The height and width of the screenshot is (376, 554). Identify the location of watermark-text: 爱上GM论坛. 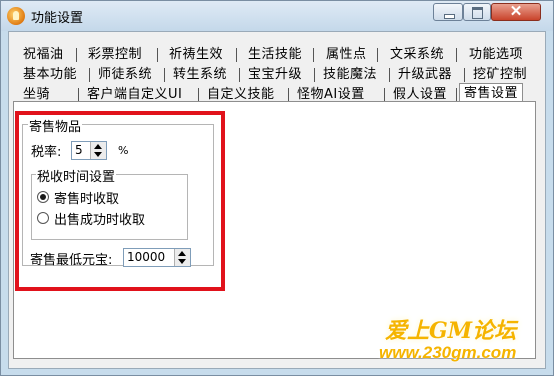
(451, 331).